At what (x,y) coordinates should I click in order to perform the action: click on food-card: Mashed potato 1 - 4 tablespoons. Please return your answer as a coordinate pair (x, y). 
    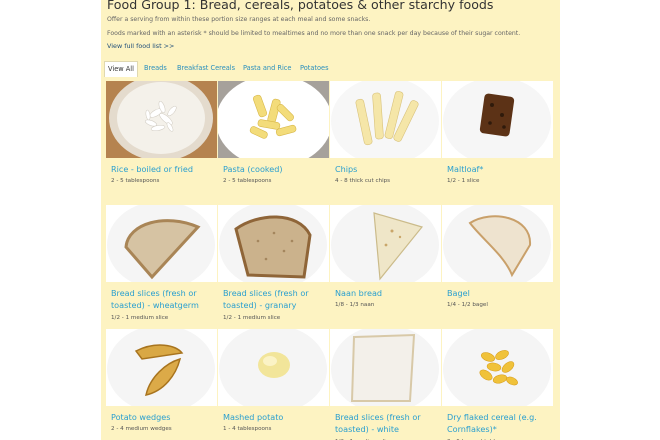
    Looking at the image, I should click on (273, 384).